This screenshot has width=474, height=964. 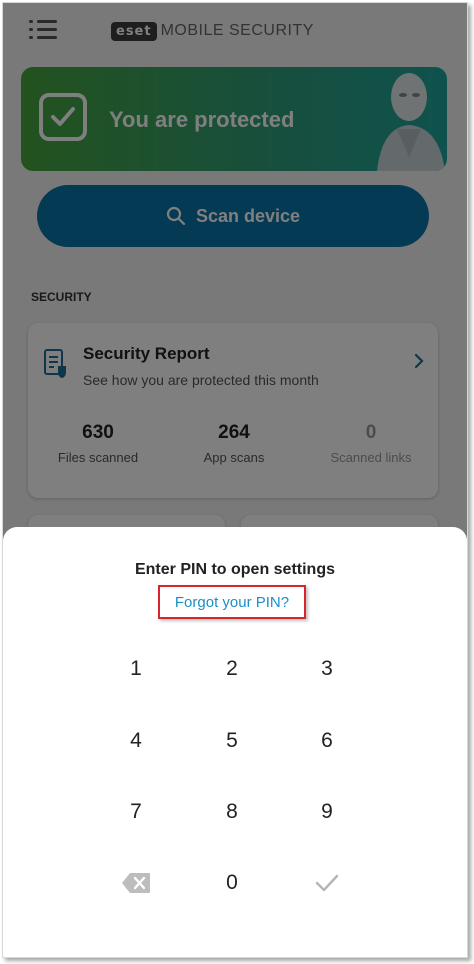 What do you see at coordinates (327, 883) in the screenshot?
I see `confirm-check-icon` at bounding box center [327, 883].